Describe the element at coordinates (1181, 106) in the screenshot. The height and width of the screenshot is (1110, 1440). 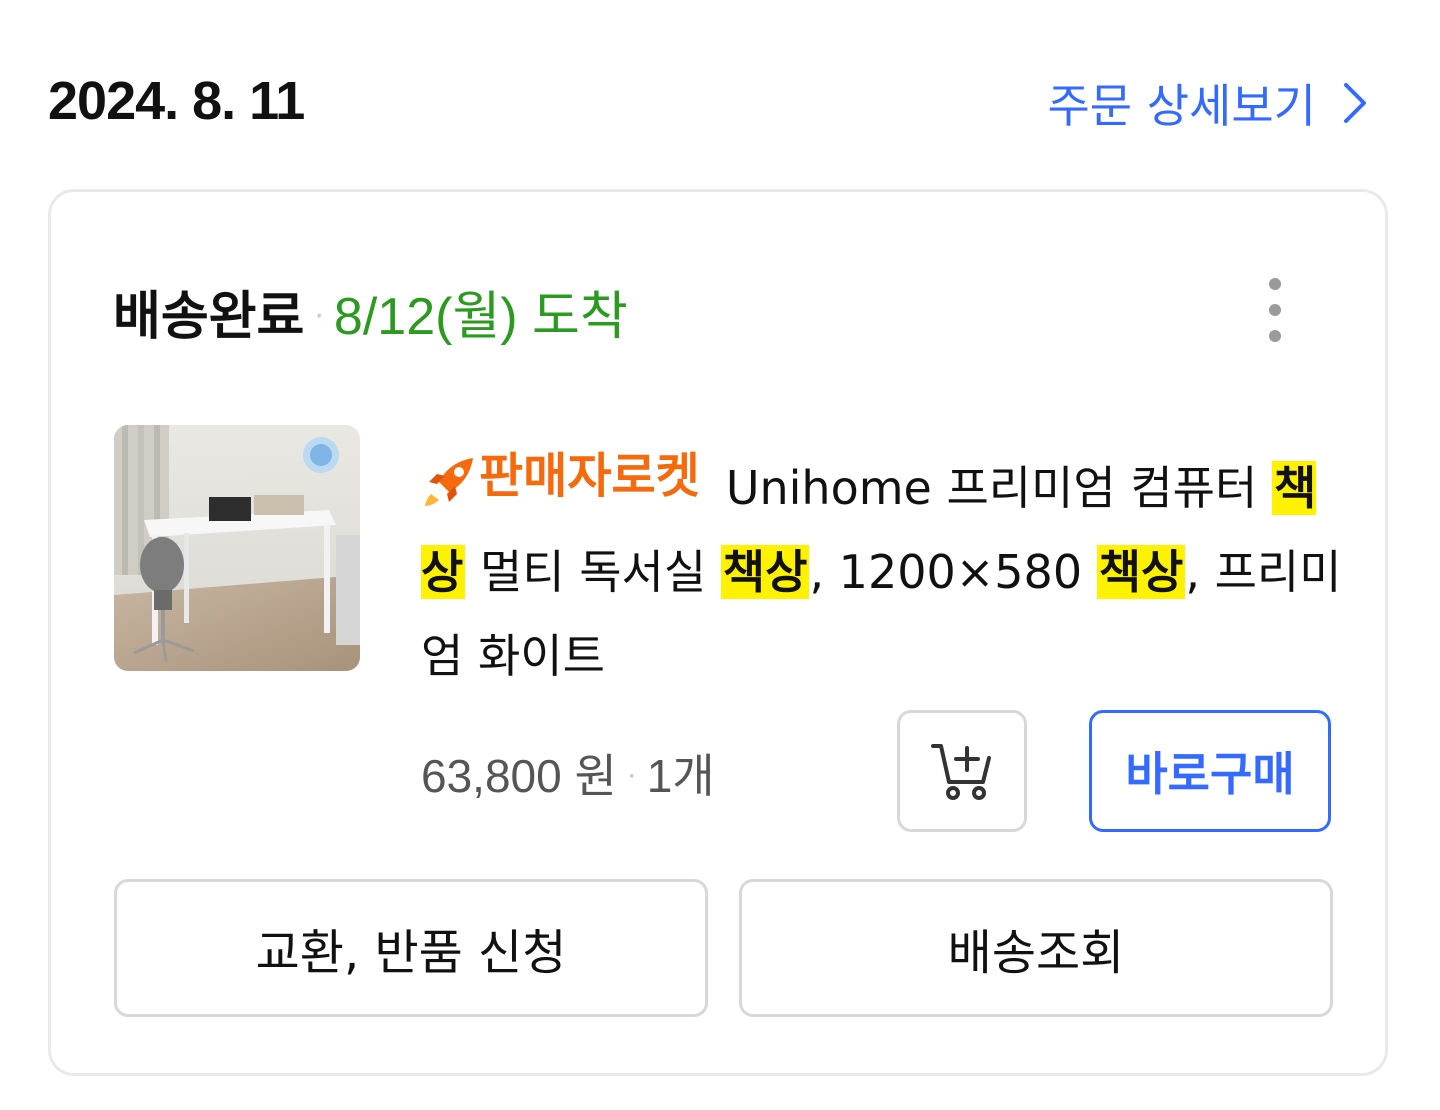
I see `order-detail-label: 주문 상세보기` at that location.